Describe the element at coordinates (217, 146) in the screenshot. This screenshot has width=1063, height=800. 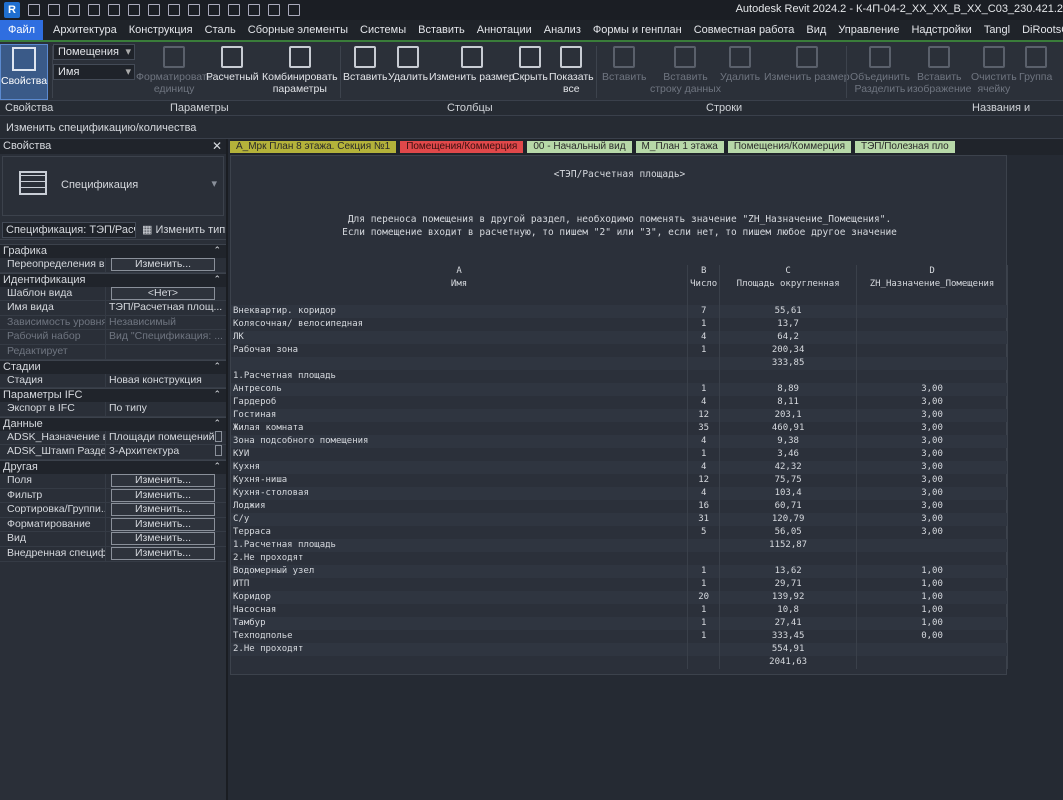
I see `close-icon: ✕` at that location.